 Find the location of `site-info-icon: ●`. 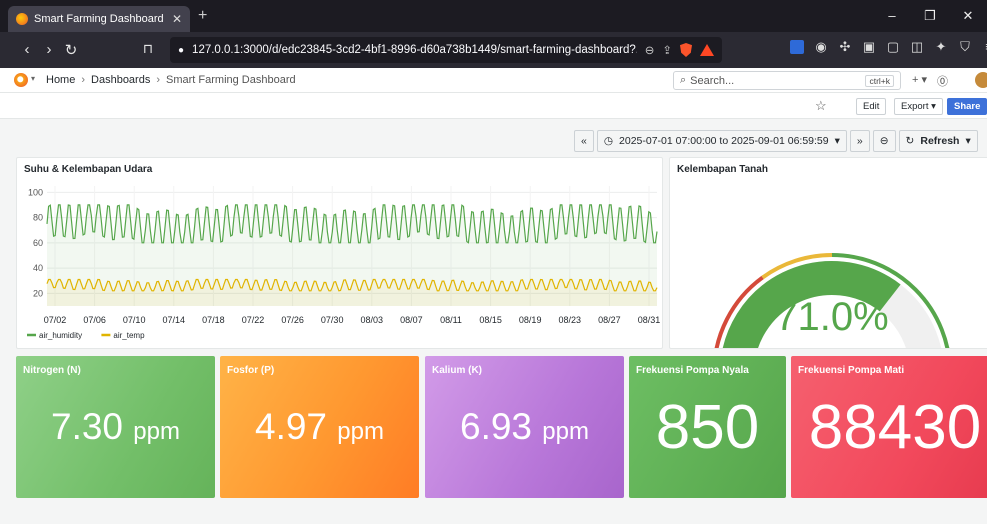

site-info-icon: ● is located at coordinates (181, 50).